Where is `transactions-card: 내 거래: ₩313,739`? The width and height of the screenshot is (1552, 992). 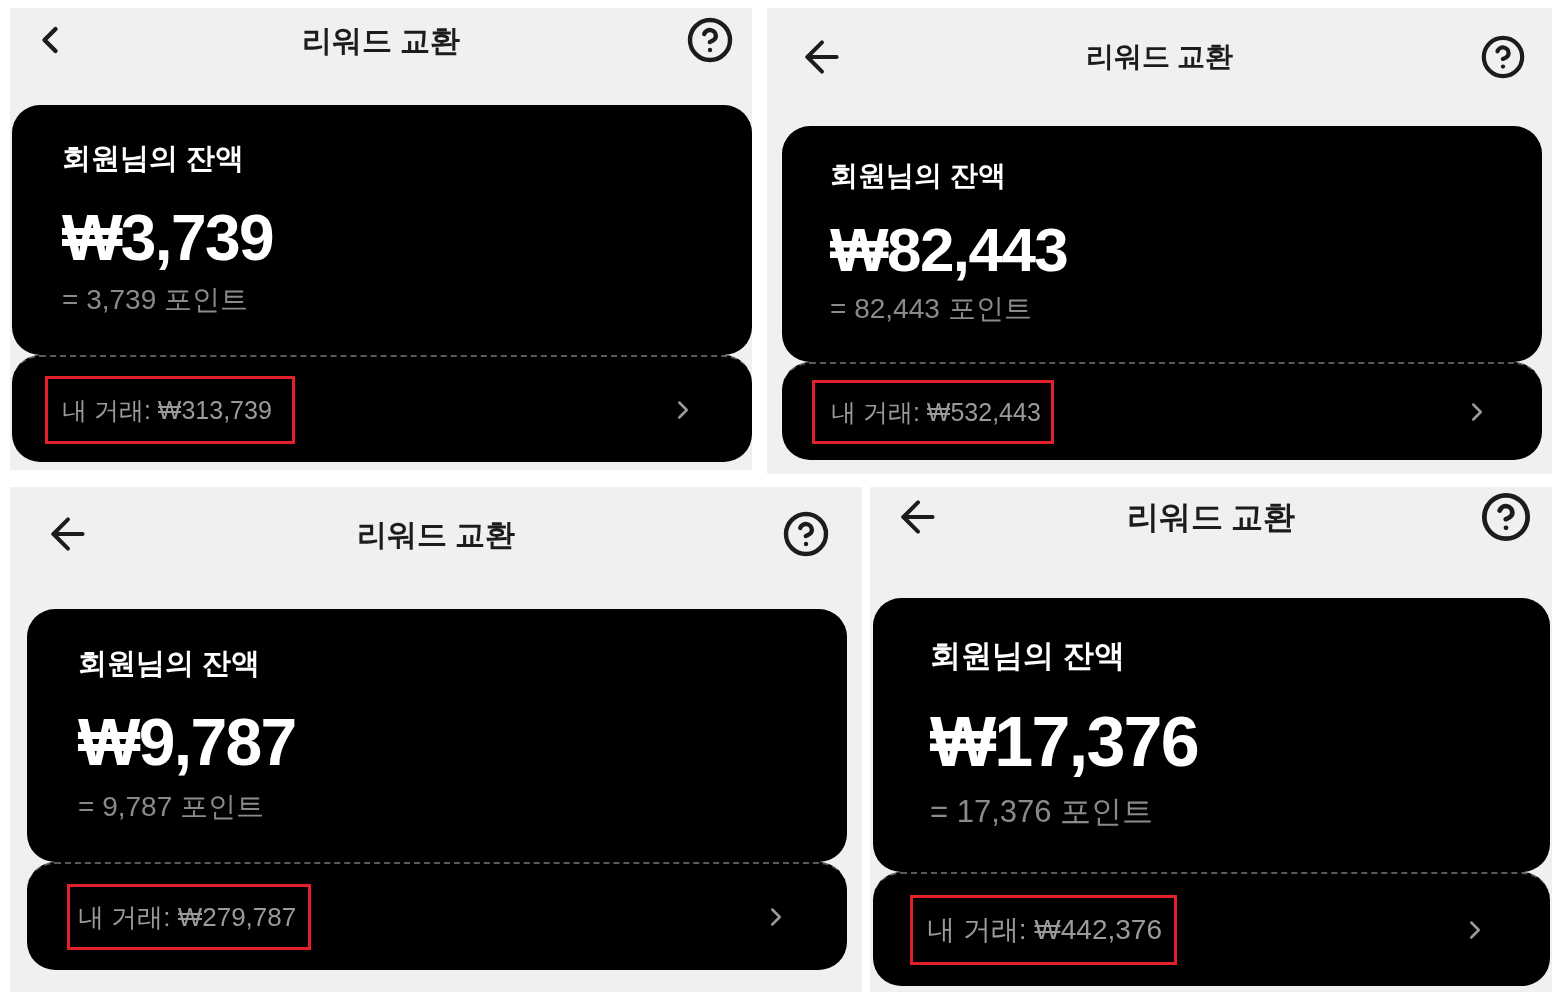 transactions-card: 내 거래: ₩313,739 is located at coordinates (382, 408).